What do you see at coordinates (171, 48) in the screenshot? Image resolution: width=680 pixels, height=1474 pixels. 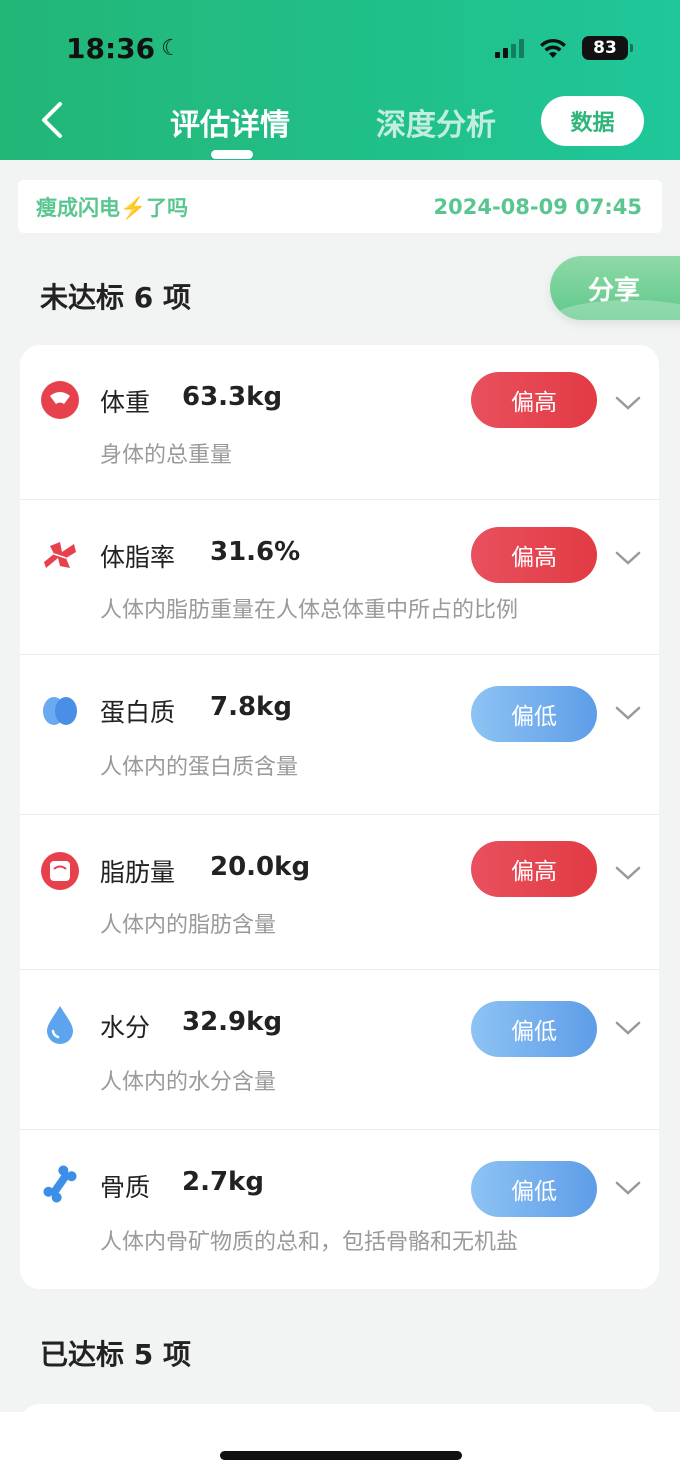 I see `moon-icon: ☾` at bounding box center [171, 48].